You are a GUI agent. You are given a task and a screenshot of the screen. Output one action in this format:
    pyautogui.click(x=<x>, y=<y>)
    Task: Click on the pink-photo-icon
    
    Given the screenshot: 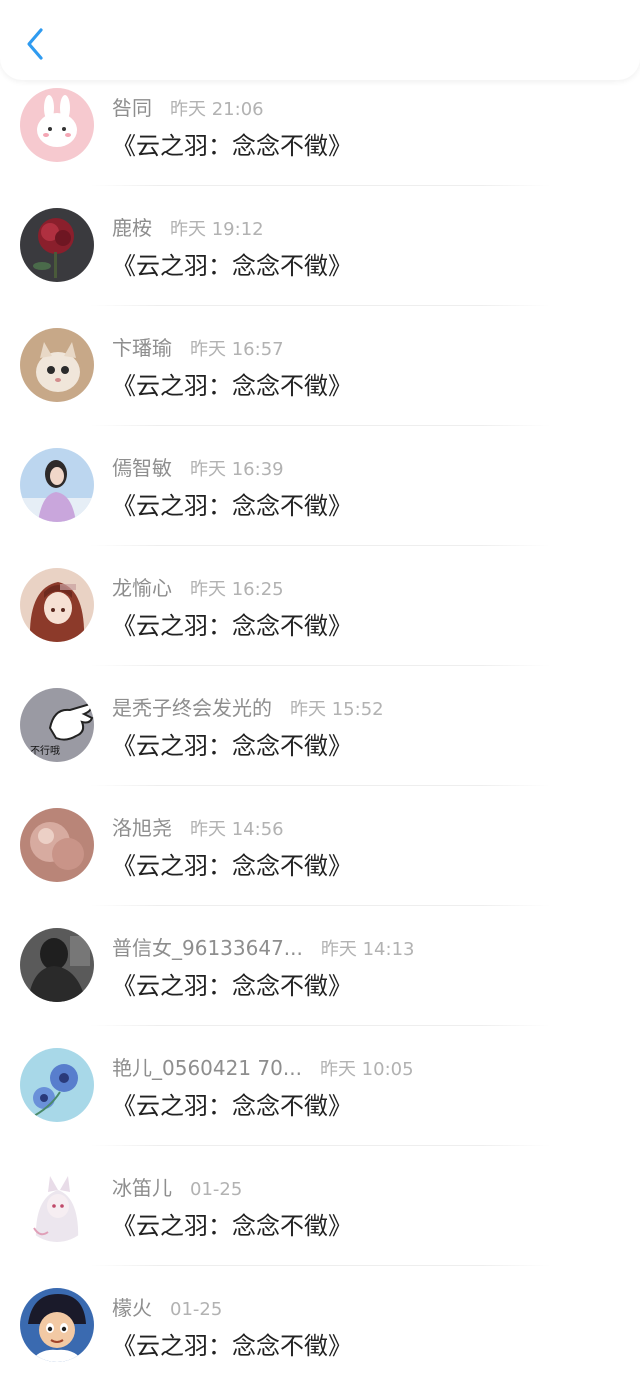 What is the action you would take?
    pyautogui.click(x=57, y=845)
    